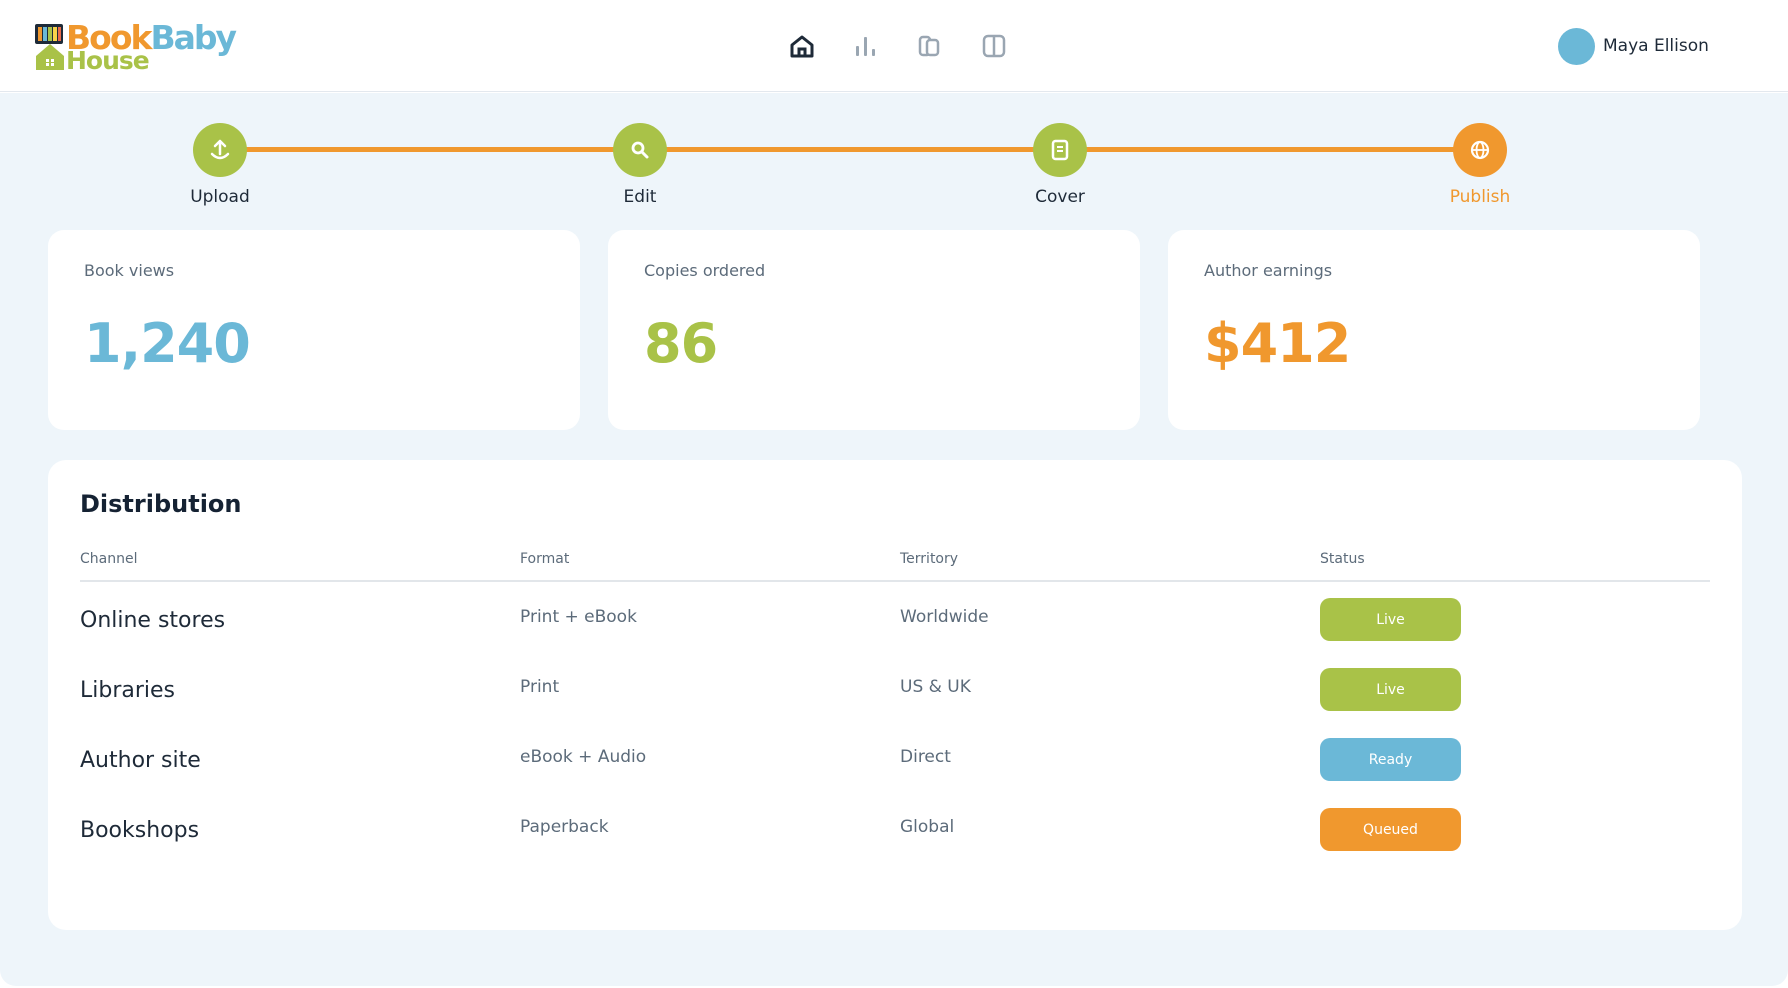  What do you see at coordinates (895, 829) in the screenshot?
I see `table-row: Bookshops Paperback Global Queued` at bounding box center [895, 829].